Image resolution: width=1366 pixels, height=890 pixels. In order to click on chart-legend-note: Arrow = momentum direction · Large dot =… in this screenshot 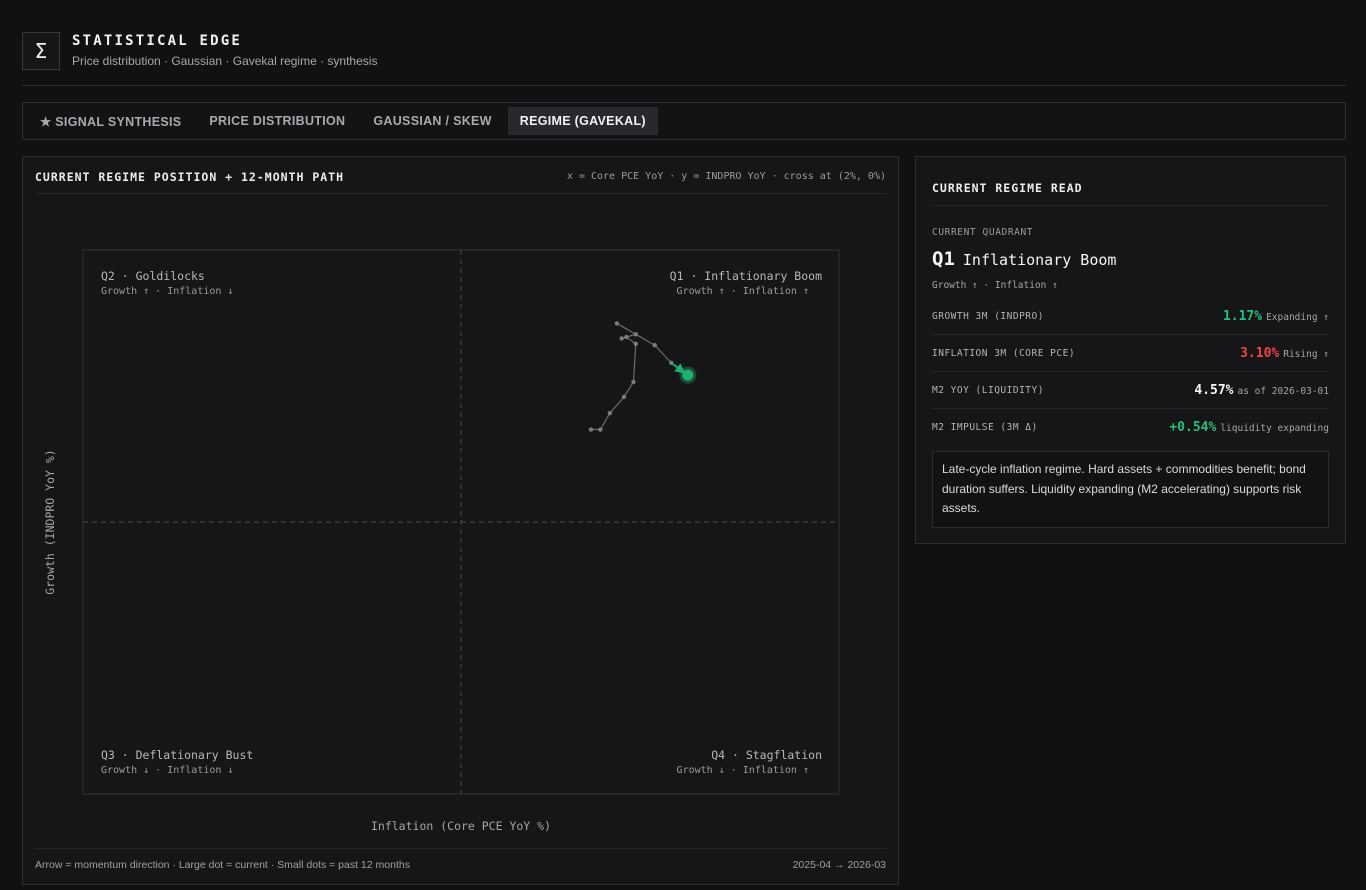, I will do `click(222, 865)`.